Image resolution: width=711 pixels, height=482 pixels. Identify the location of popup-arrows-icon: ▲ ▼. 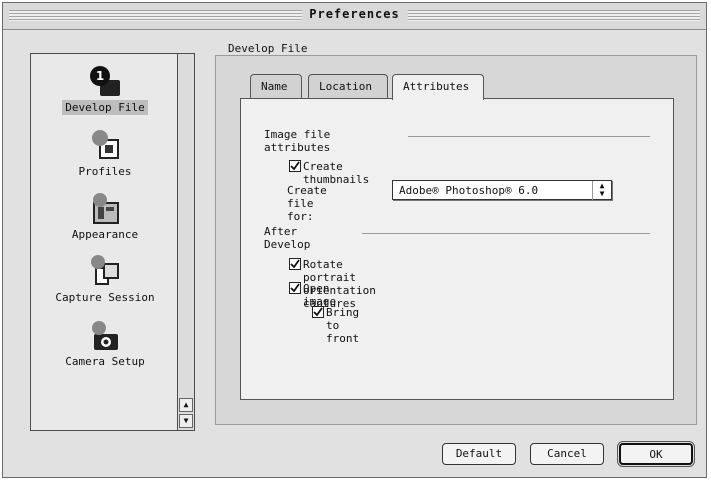
(601, 190).